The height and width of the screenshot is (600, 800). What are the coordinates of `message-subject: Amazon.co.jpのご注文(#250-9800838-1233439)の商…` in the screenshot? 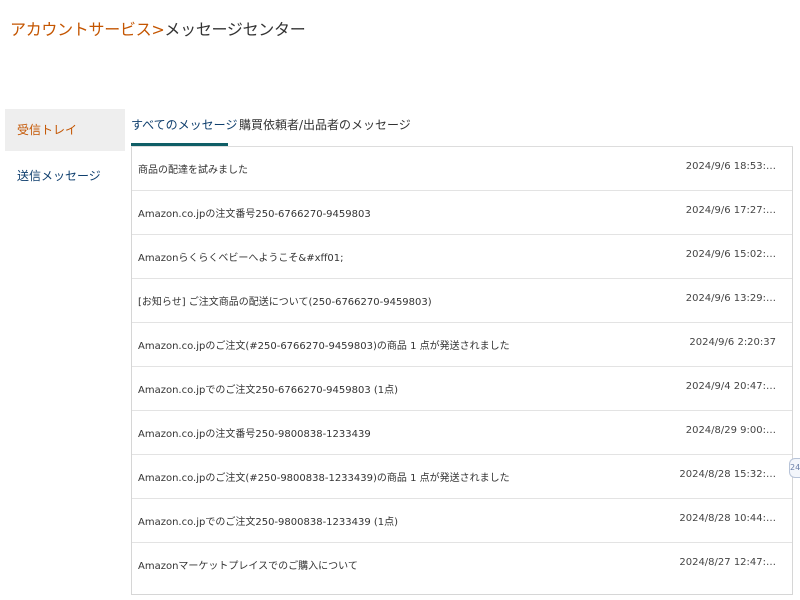 It's located at (324, 476).